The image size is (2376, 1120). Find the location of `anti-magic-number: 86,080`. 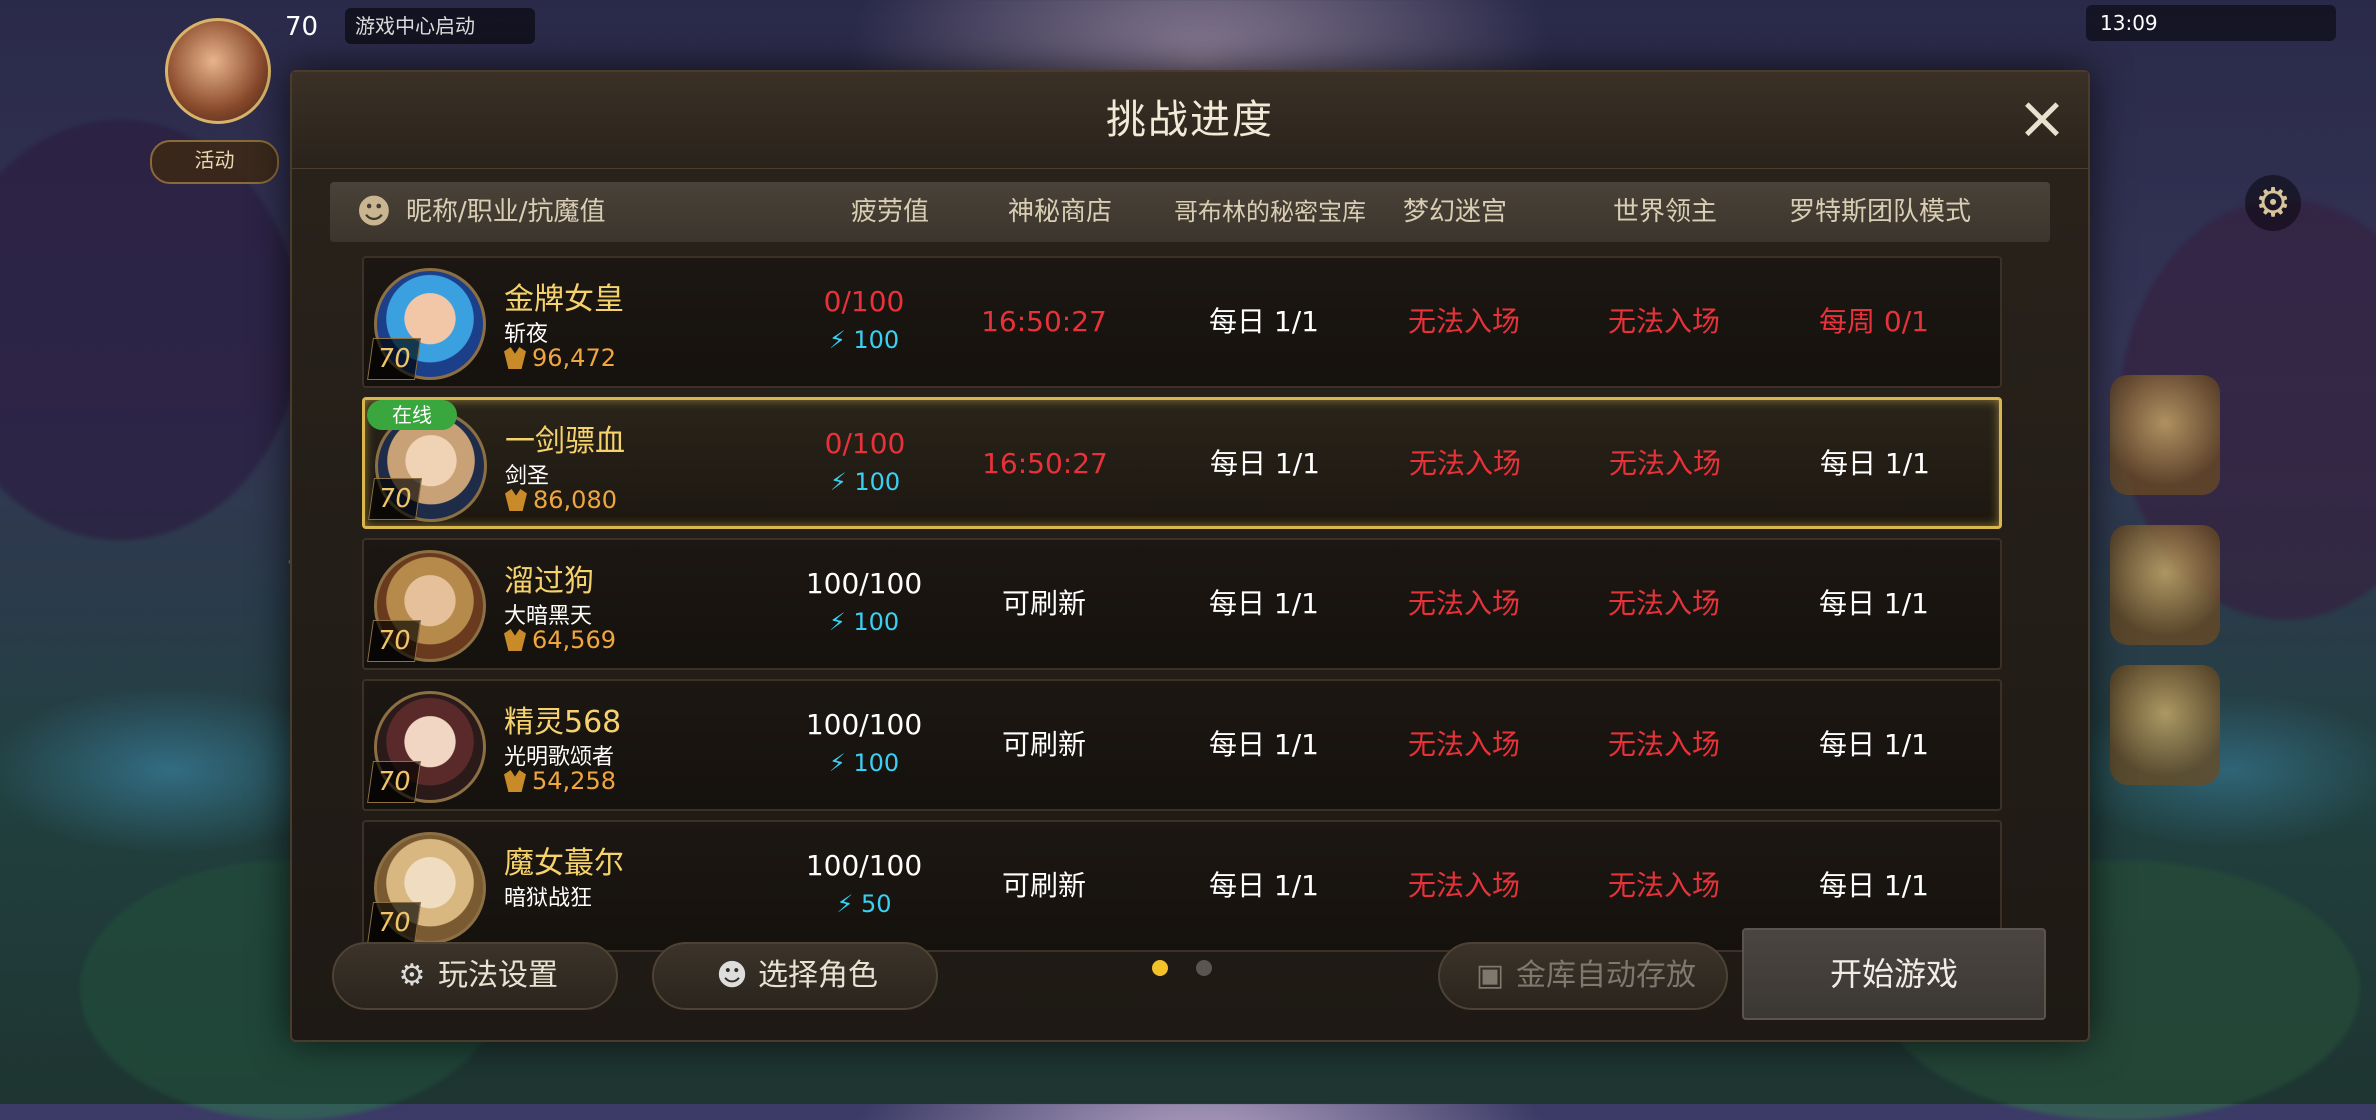

anti-magic-number: 86,080 is located at coordinates (575, 500).